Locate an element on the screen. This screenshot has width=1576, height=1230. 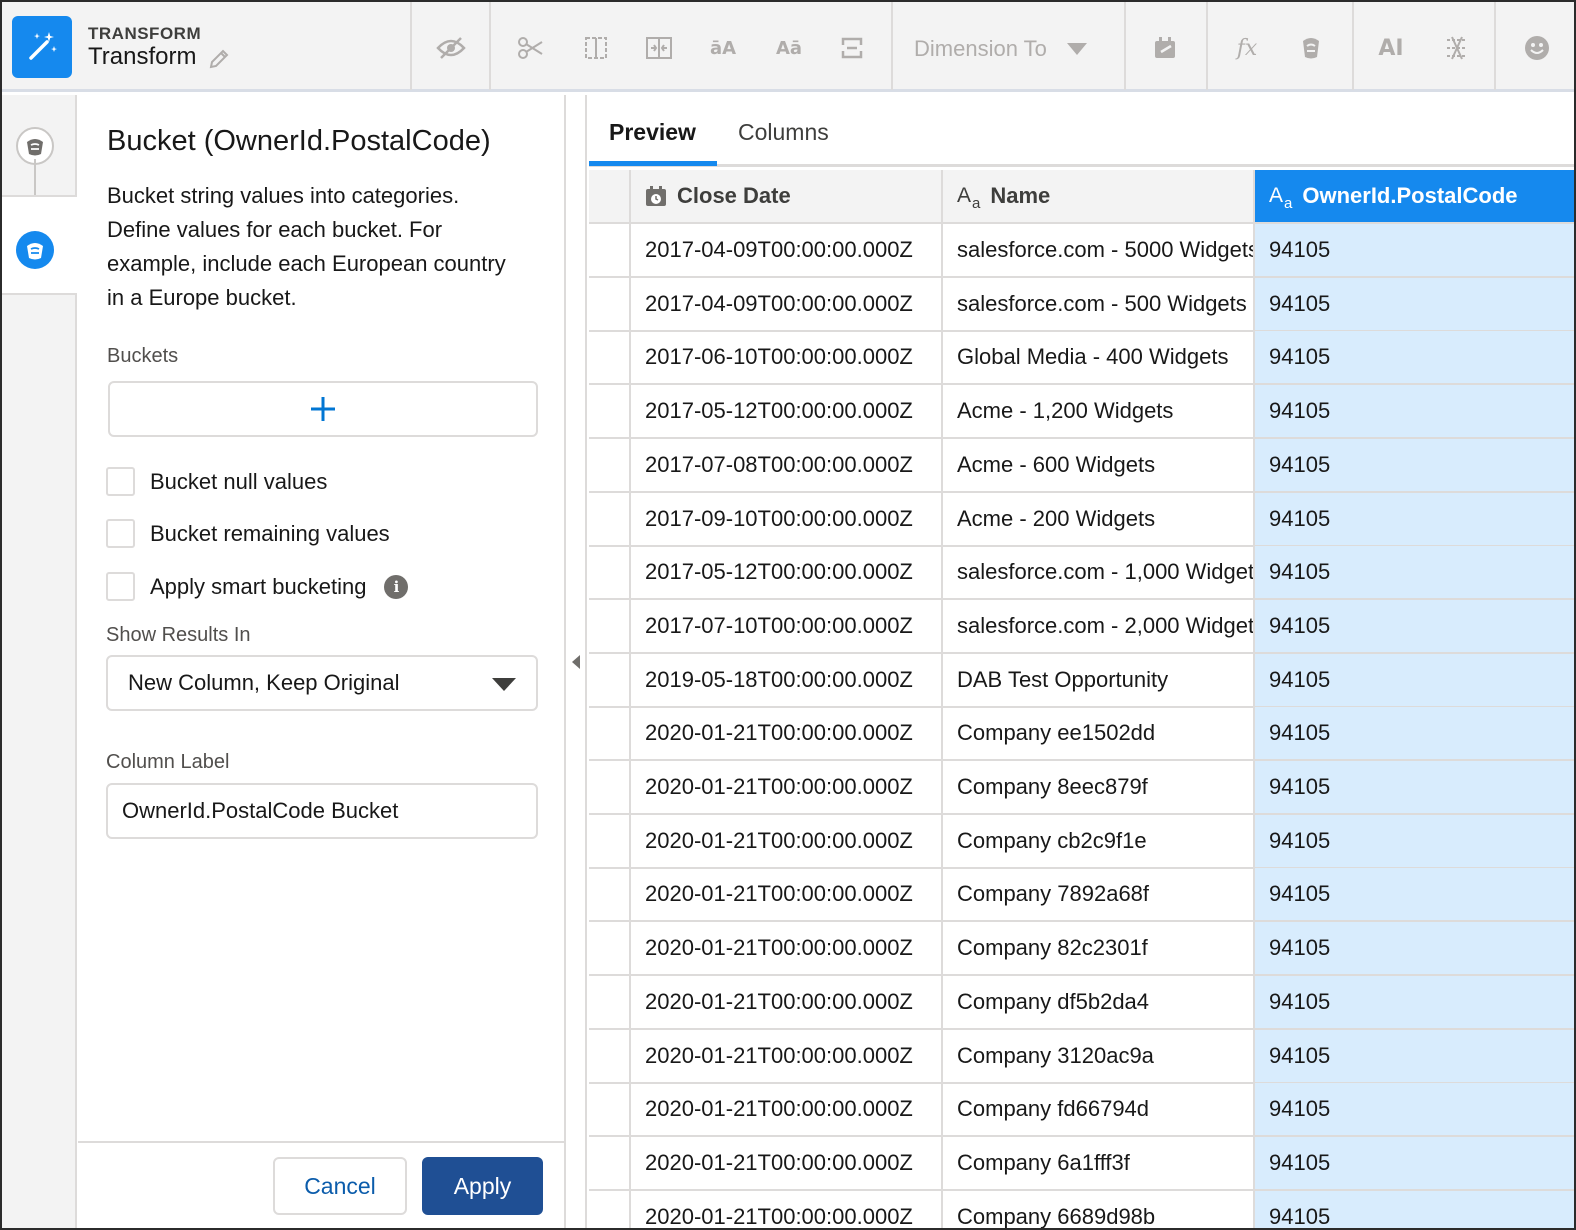
hide-icon is located at coordinates (451, 48).